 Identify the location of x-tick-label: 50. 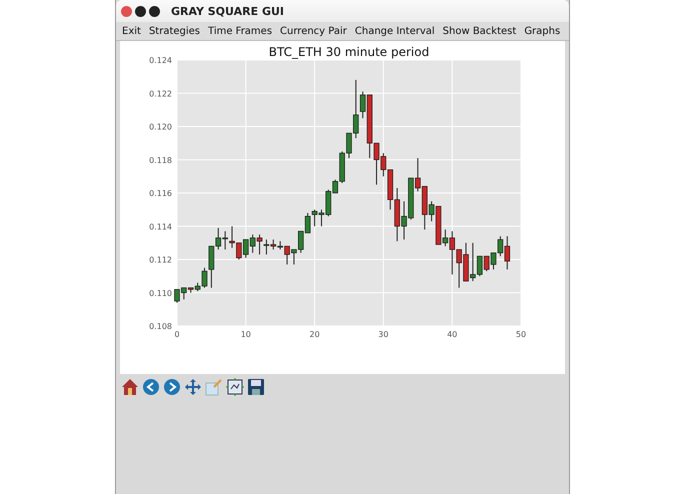
(521, 334).